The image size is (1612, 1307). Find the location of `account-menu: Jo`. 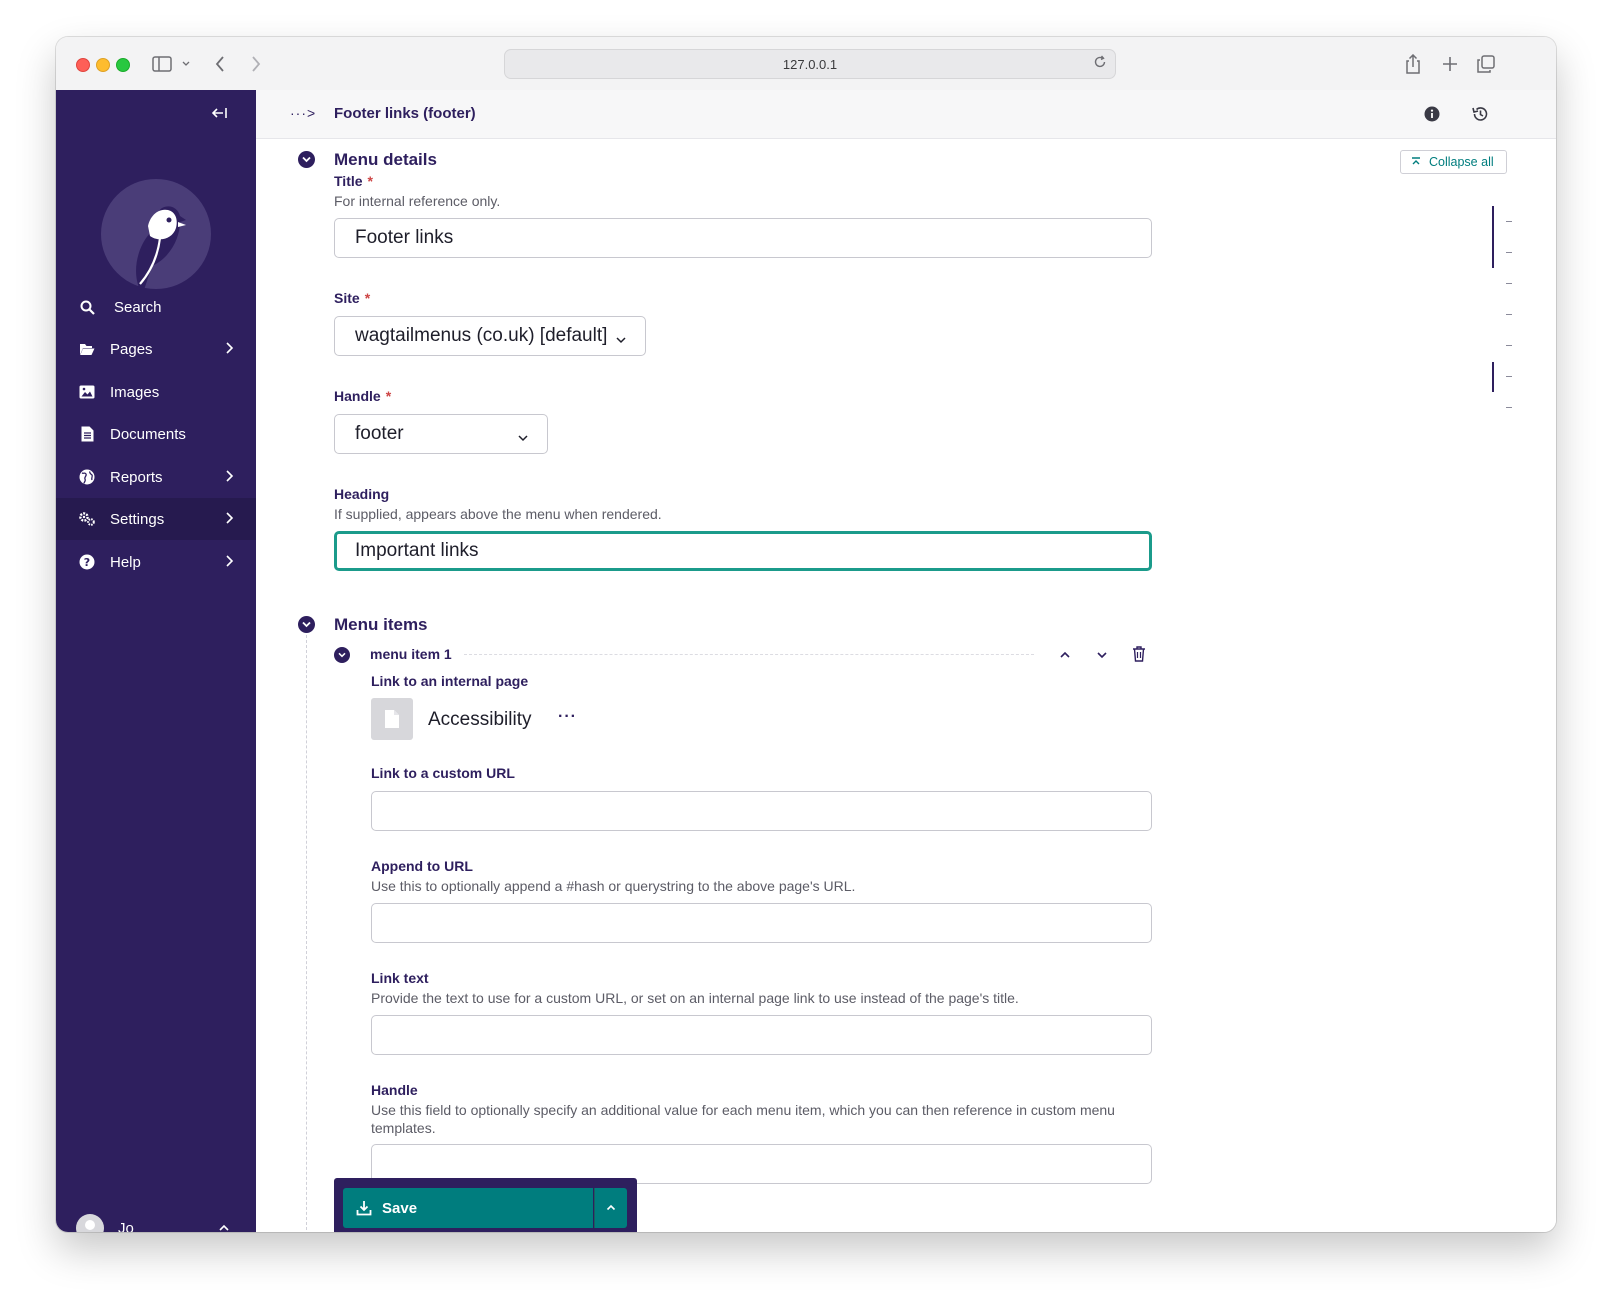

account-menu: Jo is located at coordinates (105, 1222).